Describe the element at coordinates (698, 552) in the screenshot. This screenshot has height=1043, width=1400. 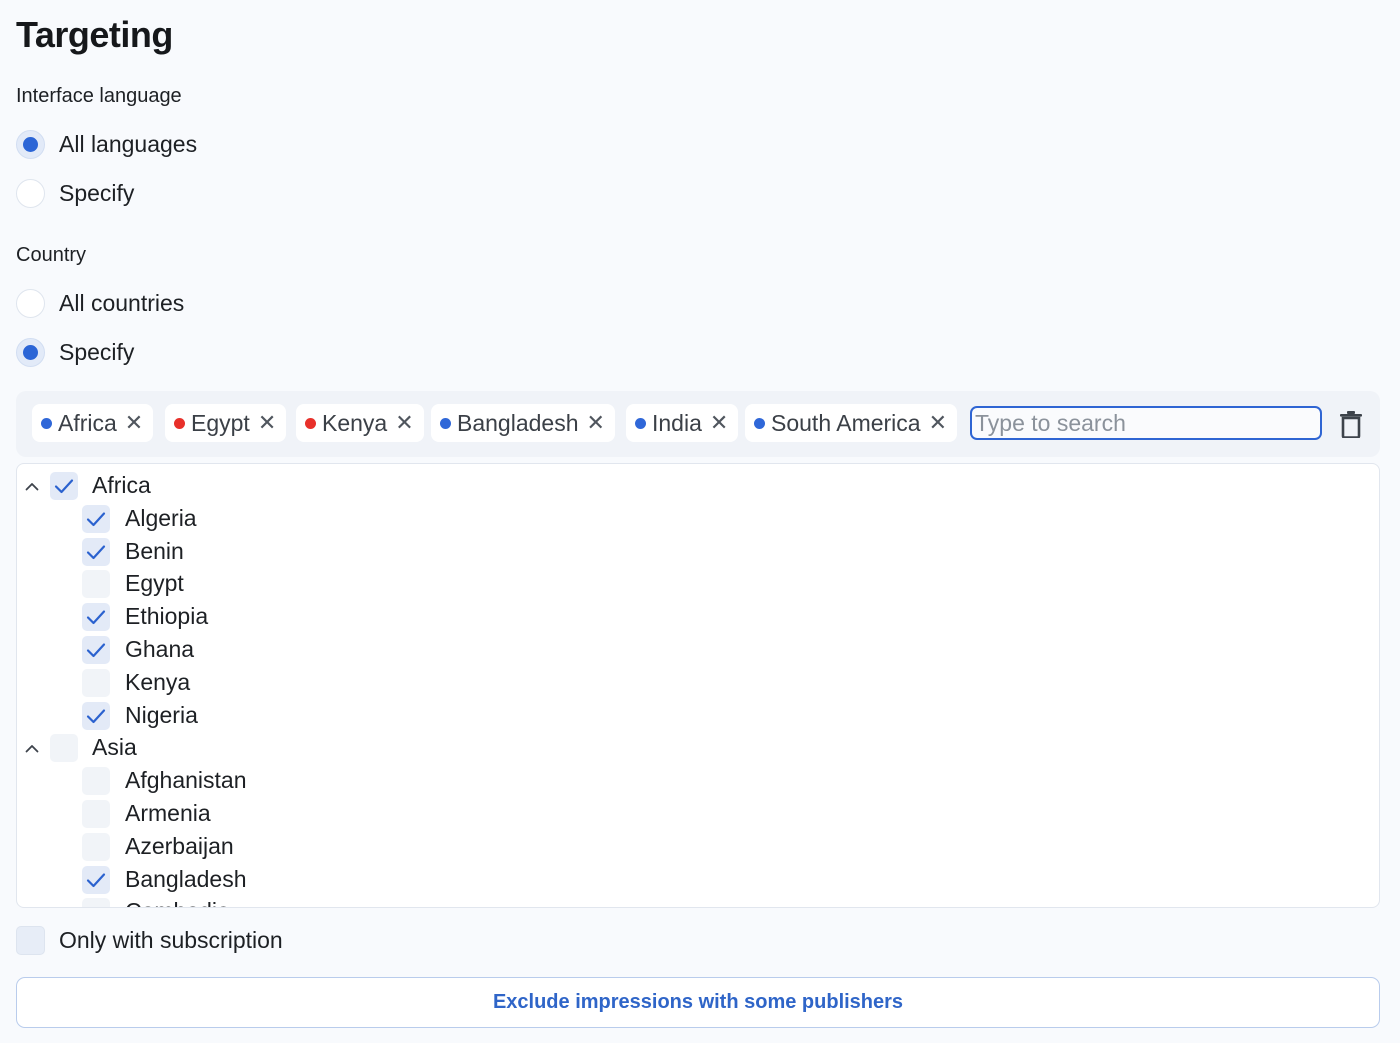
I see `tree-item-row: Benin` at that location.